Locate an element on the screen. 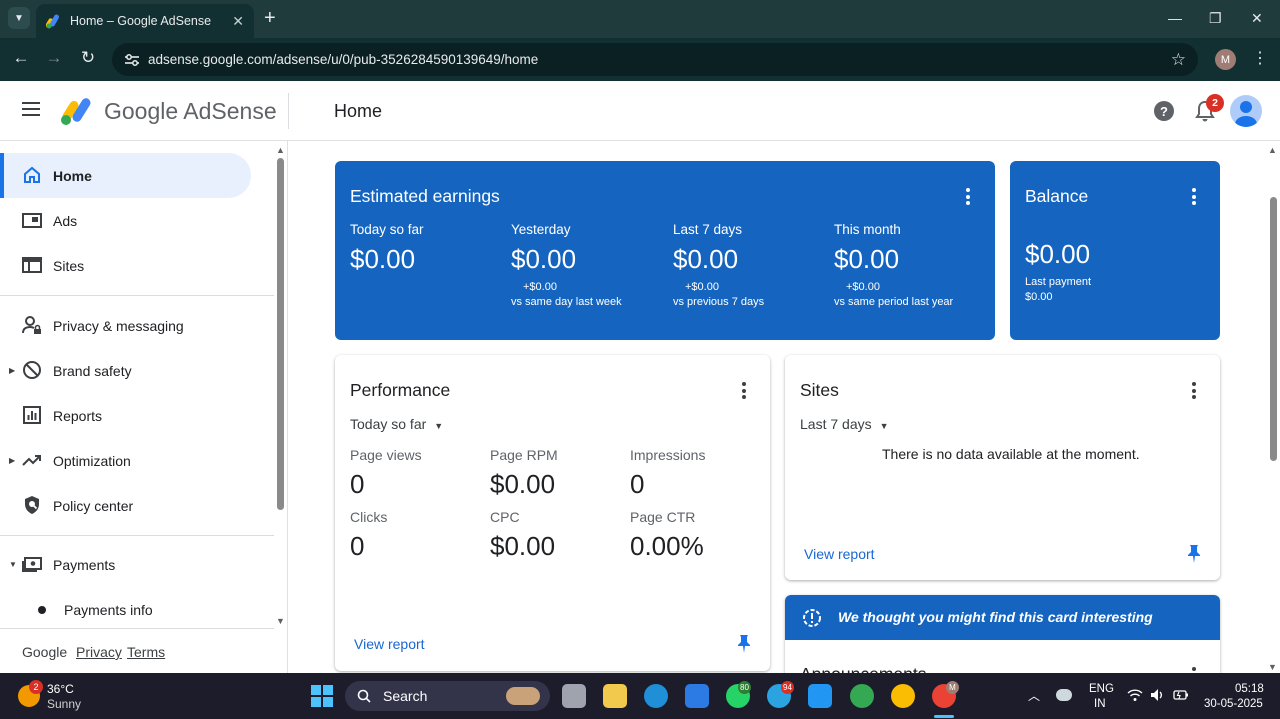  account-avatar is located at coordinates (1246, 111).